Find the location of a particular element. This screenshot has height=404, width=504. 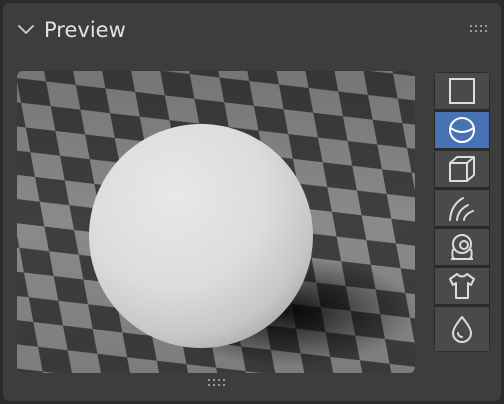

panel-title: Preview is located at coordinates (85, 30).